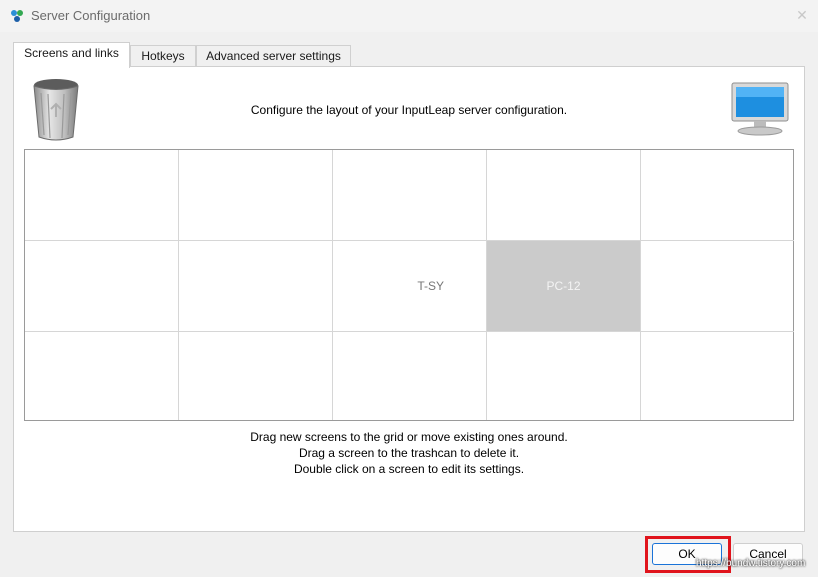 This screenshot has height=577, width=818. I want to click on tab-hotkeys: Hotkeys, so click(163, 56).